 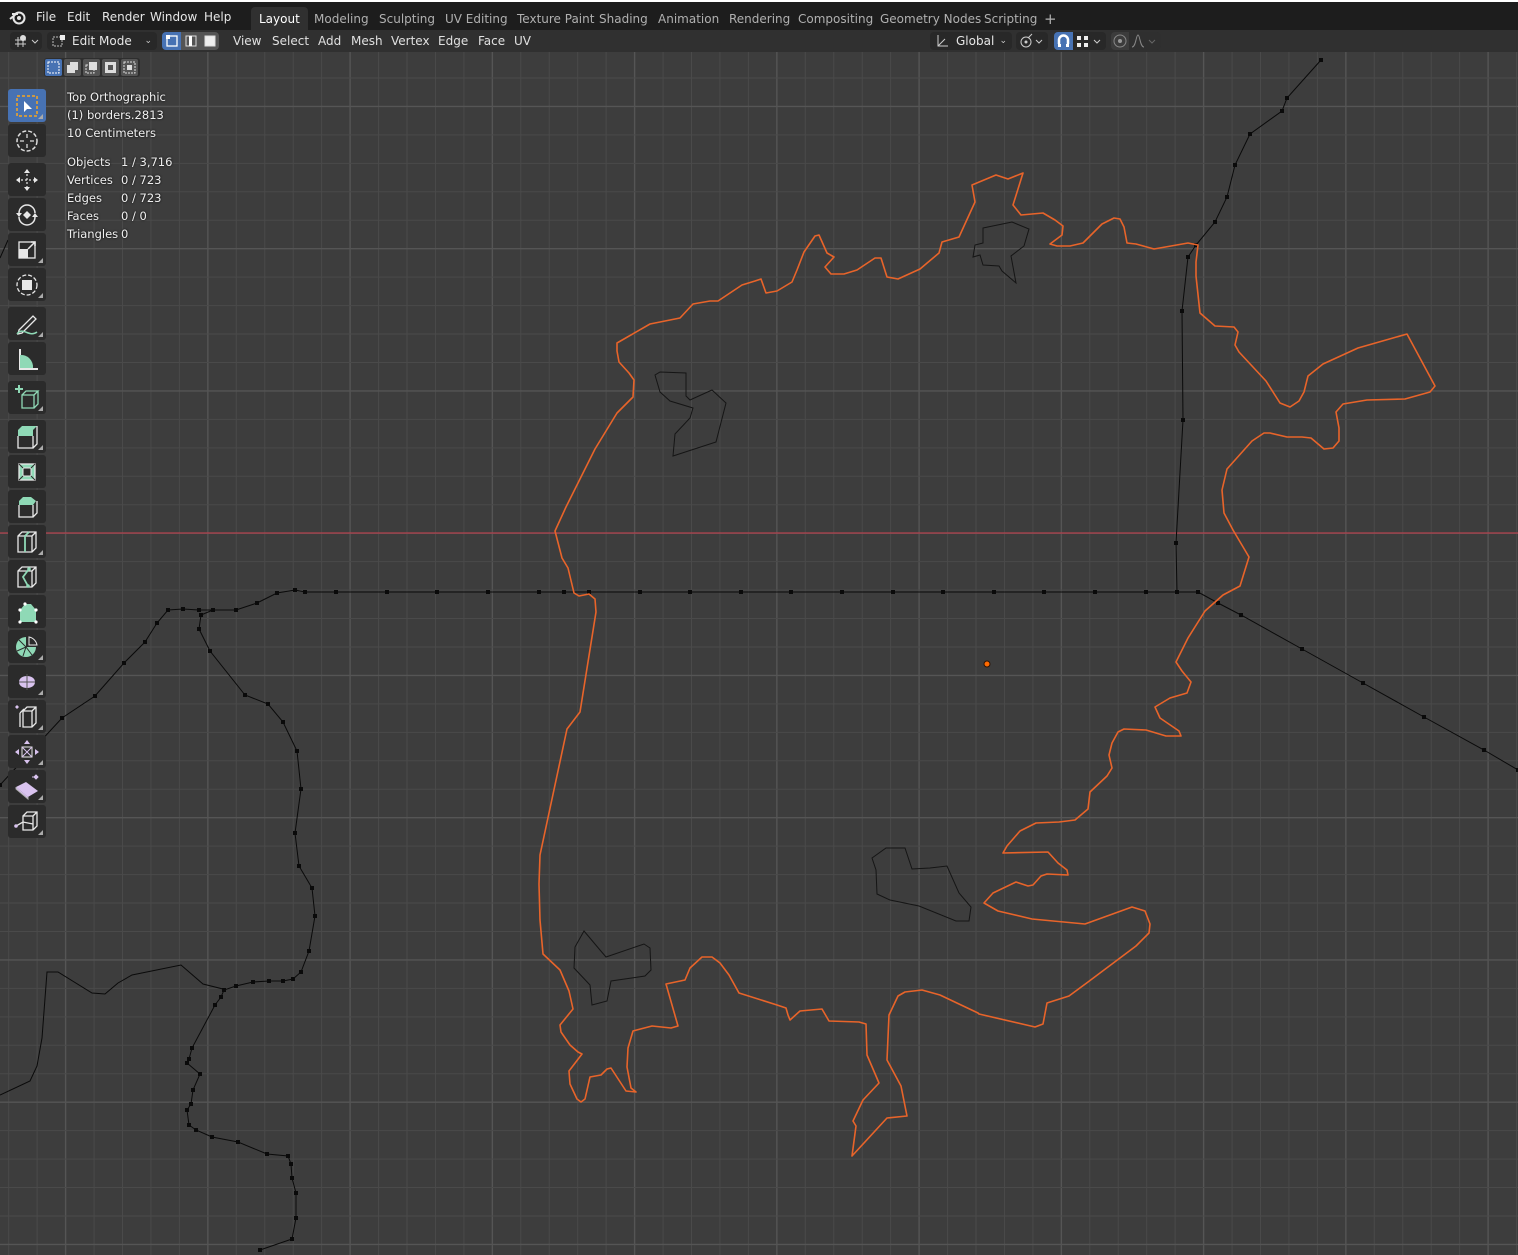 I want to click on orientation-label: Global, so click(x=975, y=41).